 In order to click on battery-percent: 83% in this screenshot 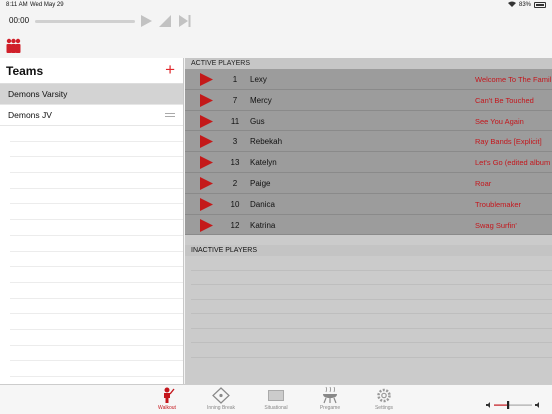, I will do `click(524, 5)`.